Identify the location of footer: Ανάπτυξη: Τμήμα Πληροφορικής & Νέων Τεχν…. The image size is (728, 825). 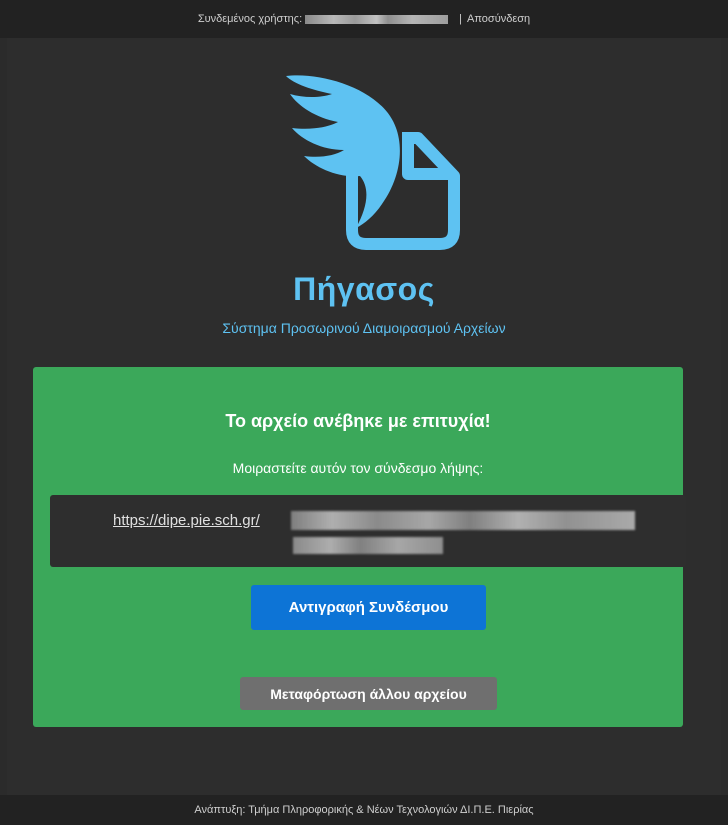
(364, 810).